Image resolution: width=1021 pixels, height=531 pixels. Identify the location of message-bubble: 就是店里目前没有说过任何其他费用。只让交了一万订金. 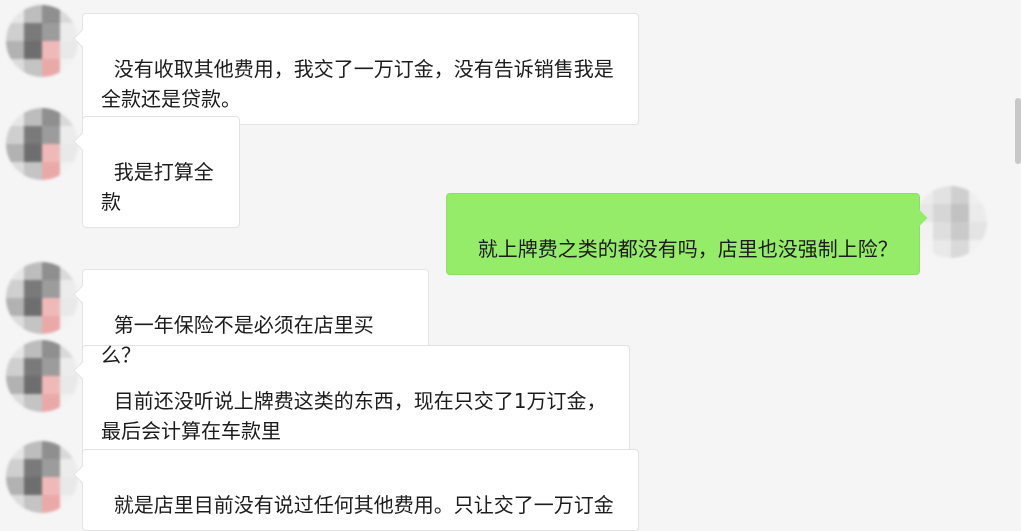
(360, 490).